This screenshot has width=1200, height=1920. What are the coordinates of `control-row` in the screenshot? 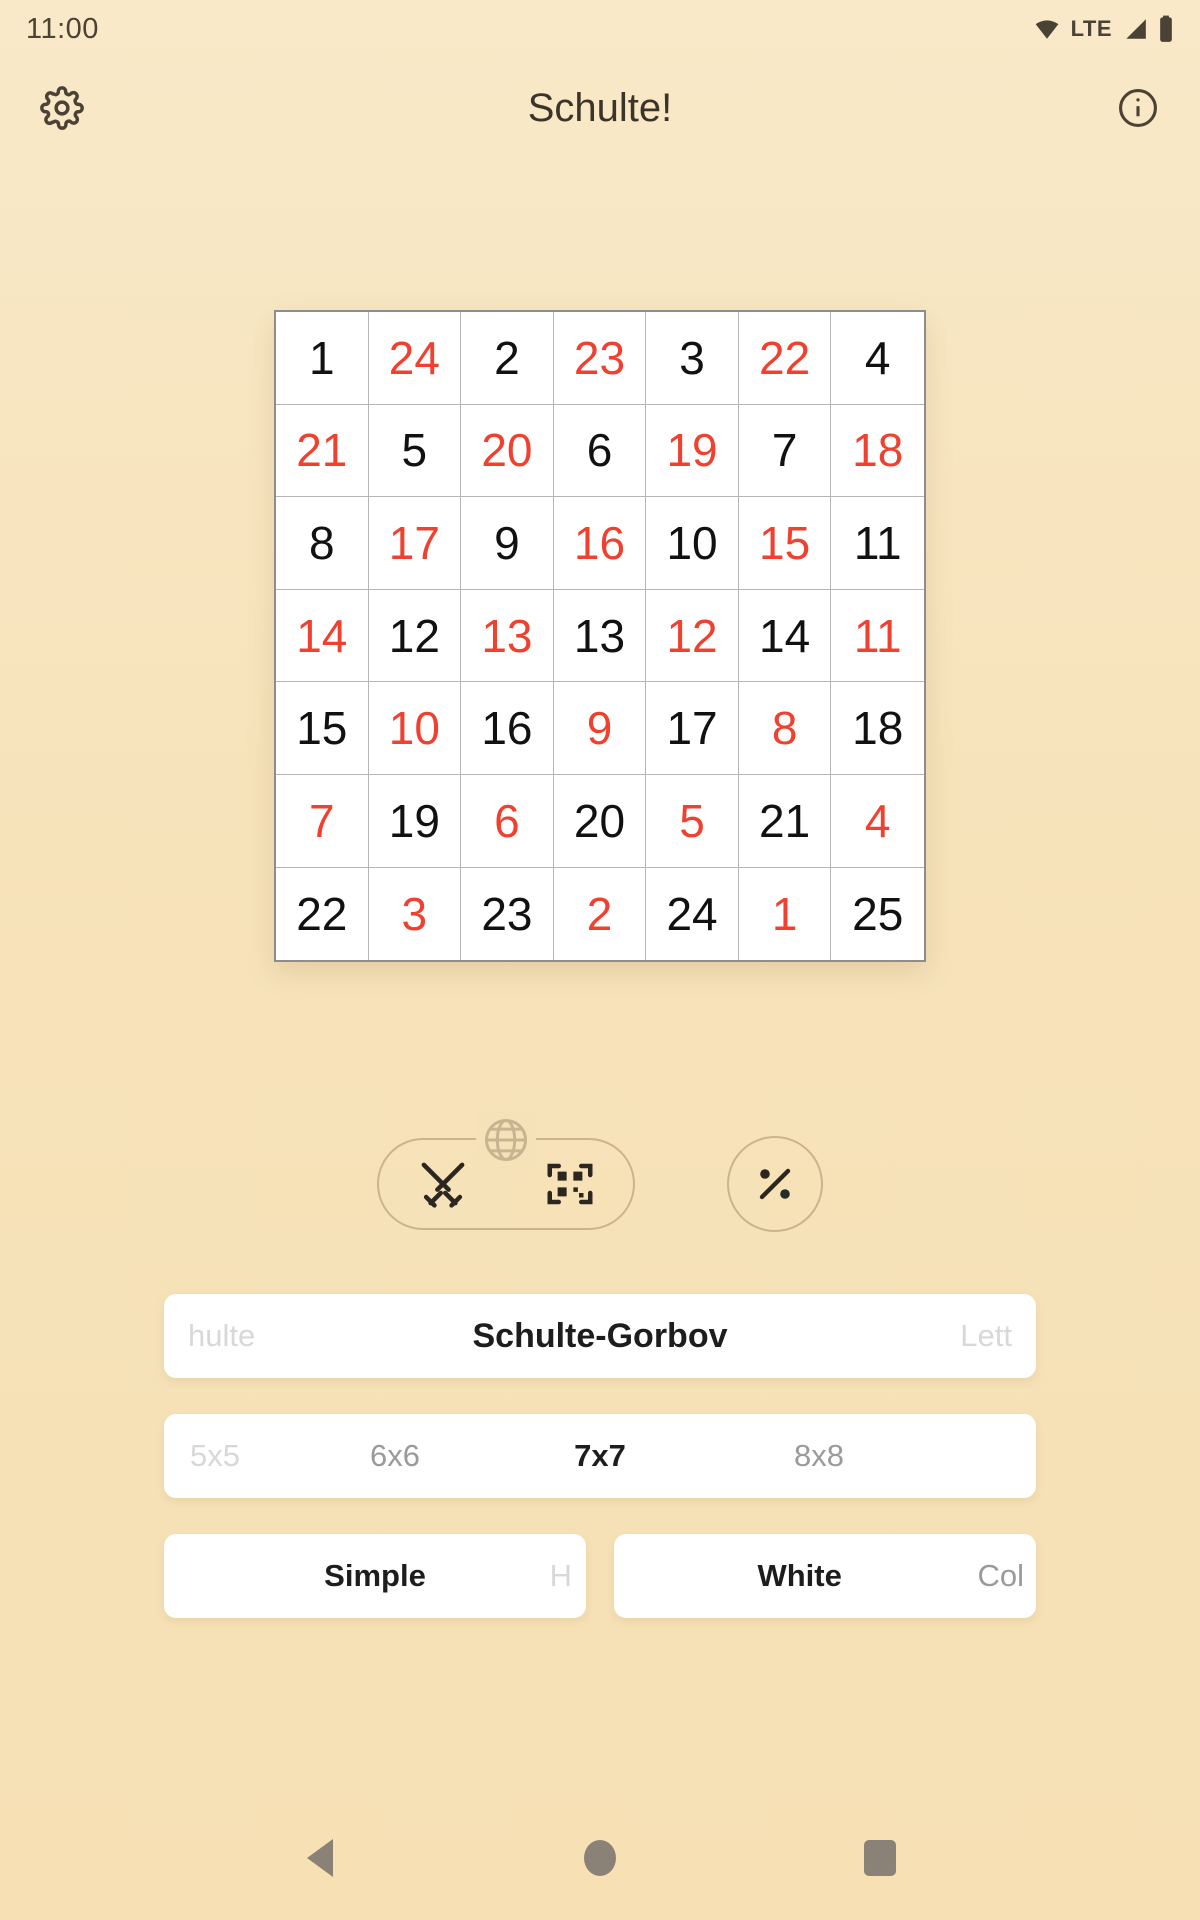 It's located at (600, 1177).